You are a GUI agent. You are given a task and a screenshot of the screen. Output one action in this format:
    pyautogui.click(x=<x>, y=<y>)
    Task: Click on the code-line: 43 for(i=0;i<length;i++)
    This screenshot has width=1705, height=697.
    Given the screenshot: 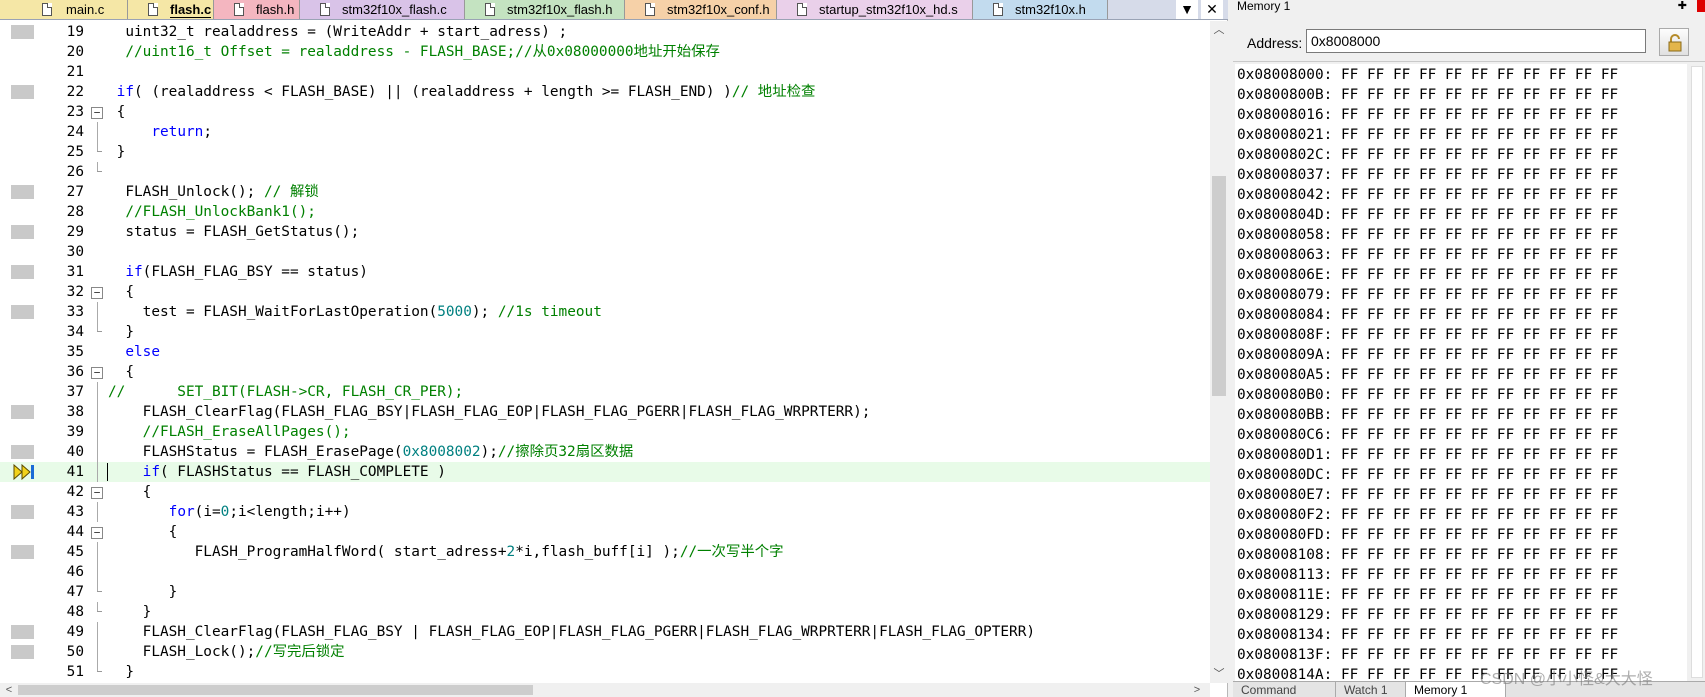 What is the action you would take?
    pyautogui.click(x=605, y=512)
    